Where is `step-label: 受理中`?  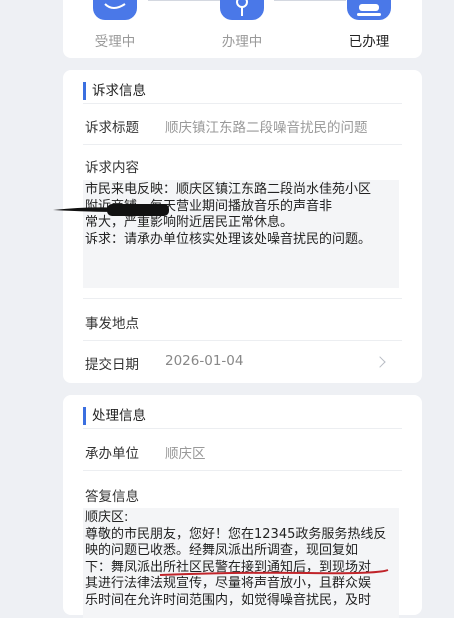
step-label: 受理中 is located at coordinates (115, 42).